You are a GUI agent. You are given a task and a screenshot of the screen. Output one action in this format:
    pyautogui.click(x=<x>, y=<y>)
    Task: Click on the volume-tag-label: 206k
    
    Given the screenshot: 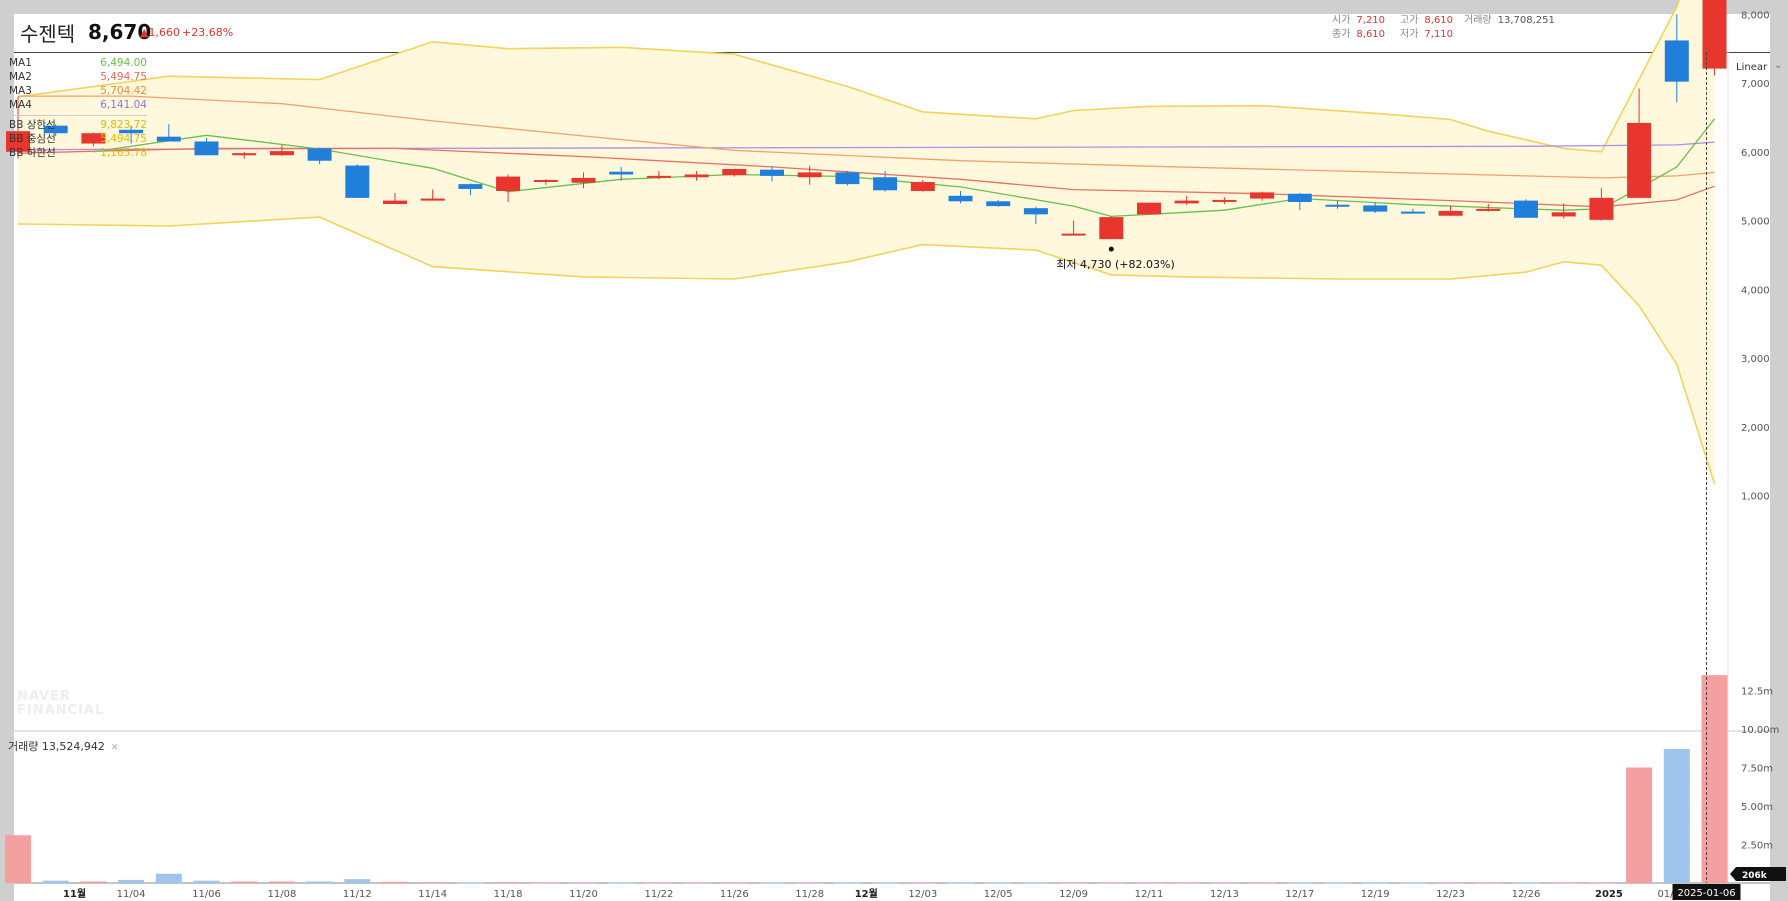 What is the action you would take?
    pyautogui.click(x=1755, y=876)
    